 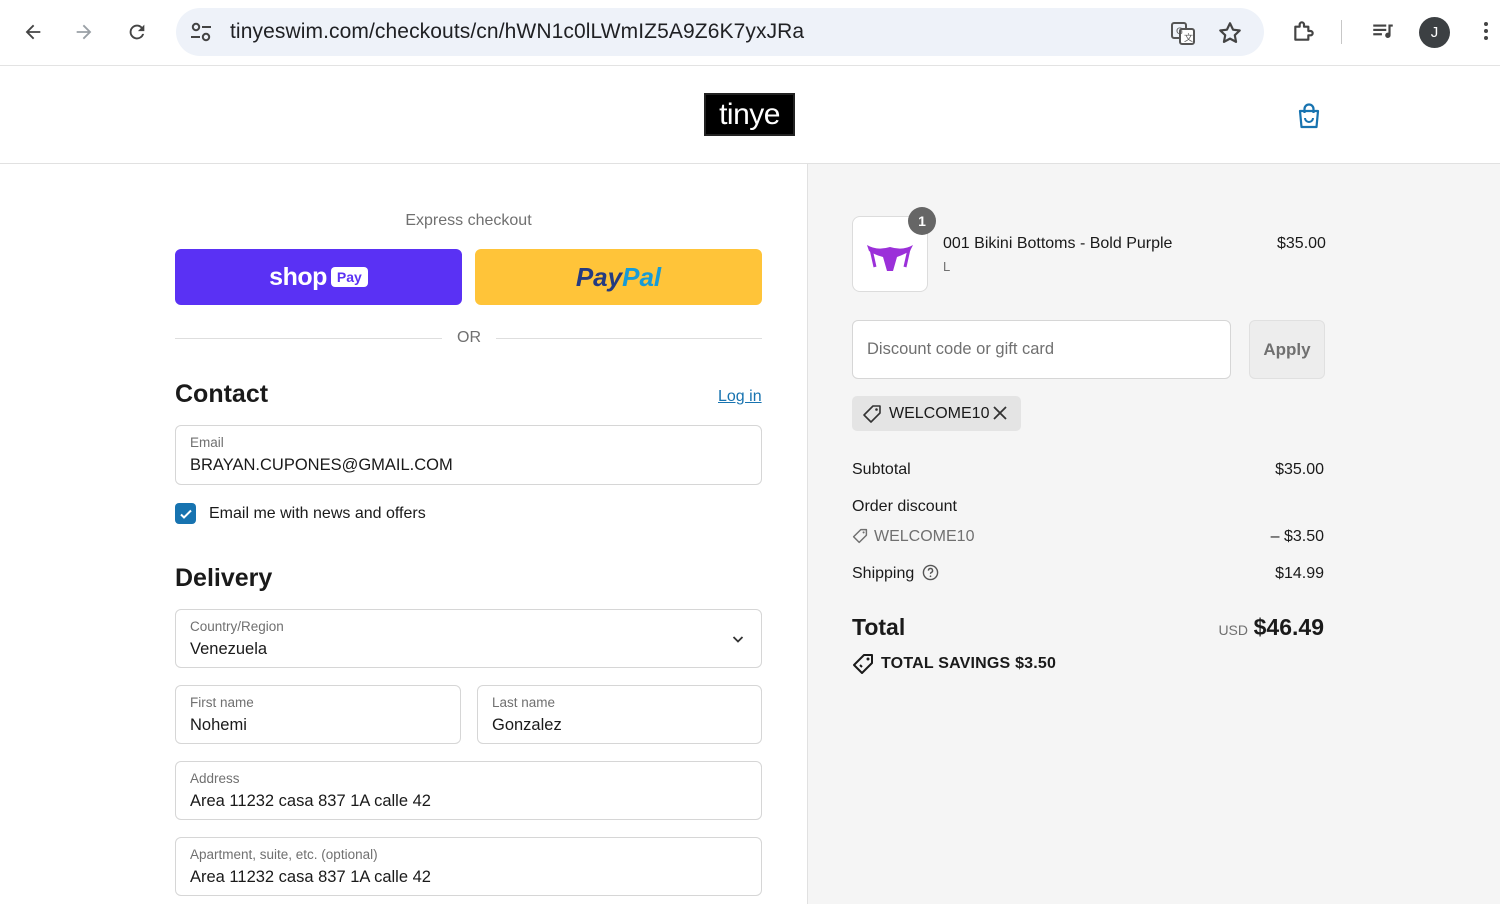 What do you see at coordinates (1301, 243) in the screenshot?
I see `product-price: $35.00` at bounding box center [1301, 243].